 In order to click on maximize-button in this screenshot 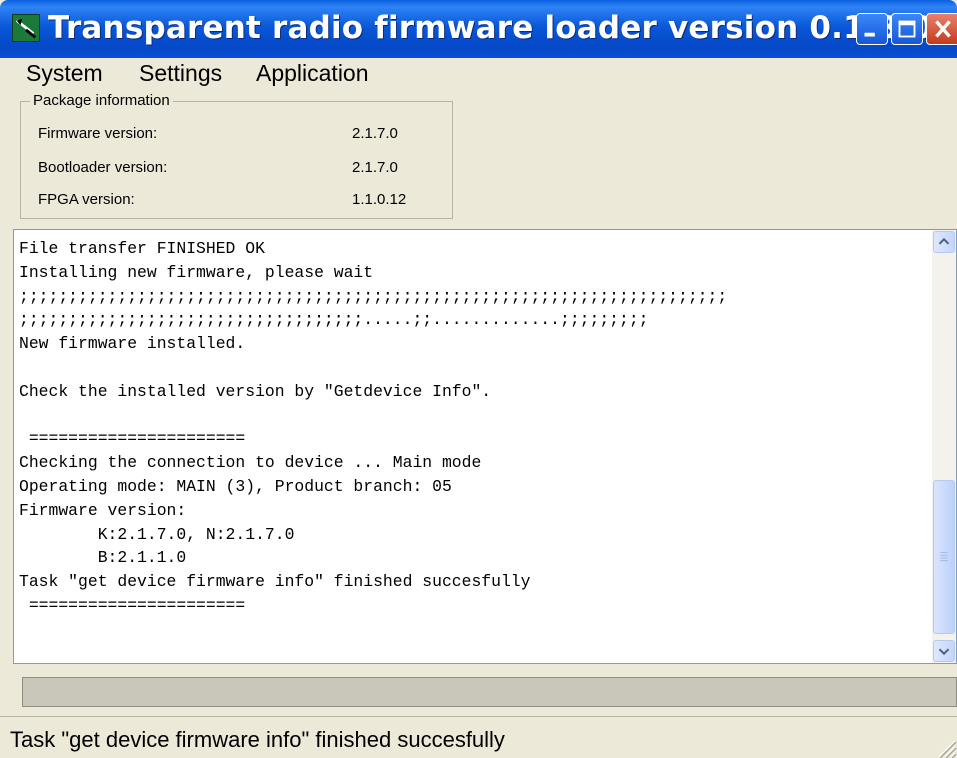, I will do `click(907, 29)`.